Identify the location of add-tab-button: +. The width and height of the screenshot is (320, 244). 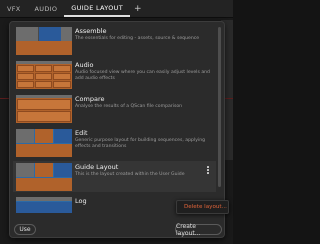
(139, 10).